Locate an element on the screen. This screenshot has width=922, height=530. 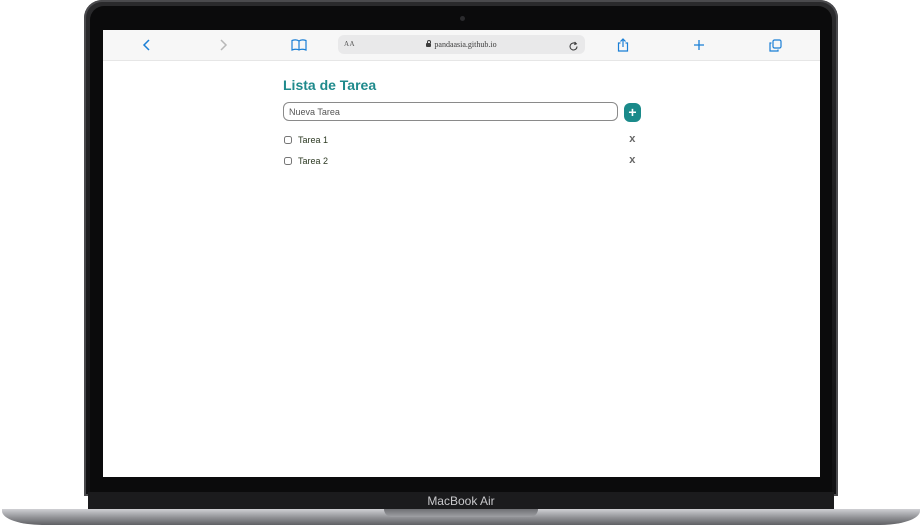
task-item: Tarea 1 x is located at coordinates (463, 141).